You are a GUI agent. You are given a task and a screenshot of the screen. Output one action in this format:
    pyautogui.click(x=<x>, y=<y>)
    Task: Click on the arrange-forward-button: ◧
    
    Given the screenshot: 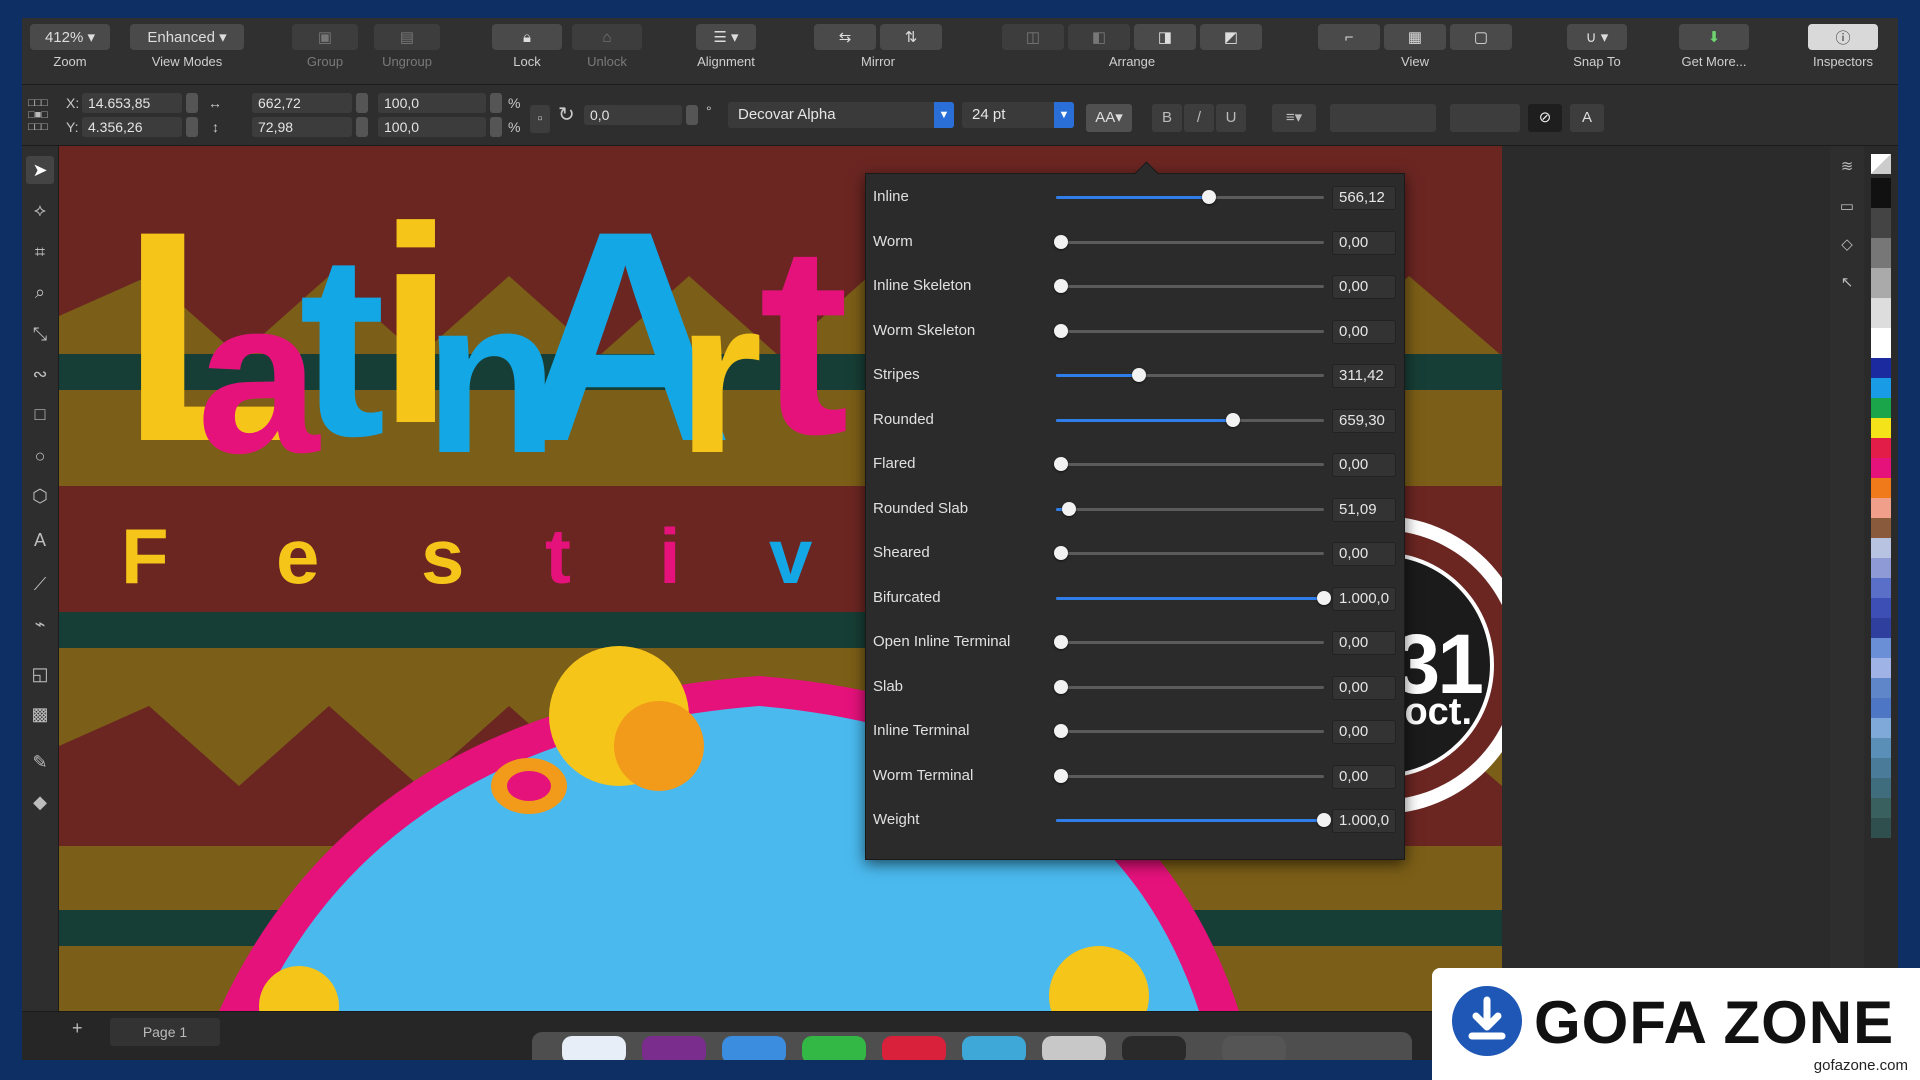 What is the action you would take?
    pyautogui.click(x=1099, y=37)
    